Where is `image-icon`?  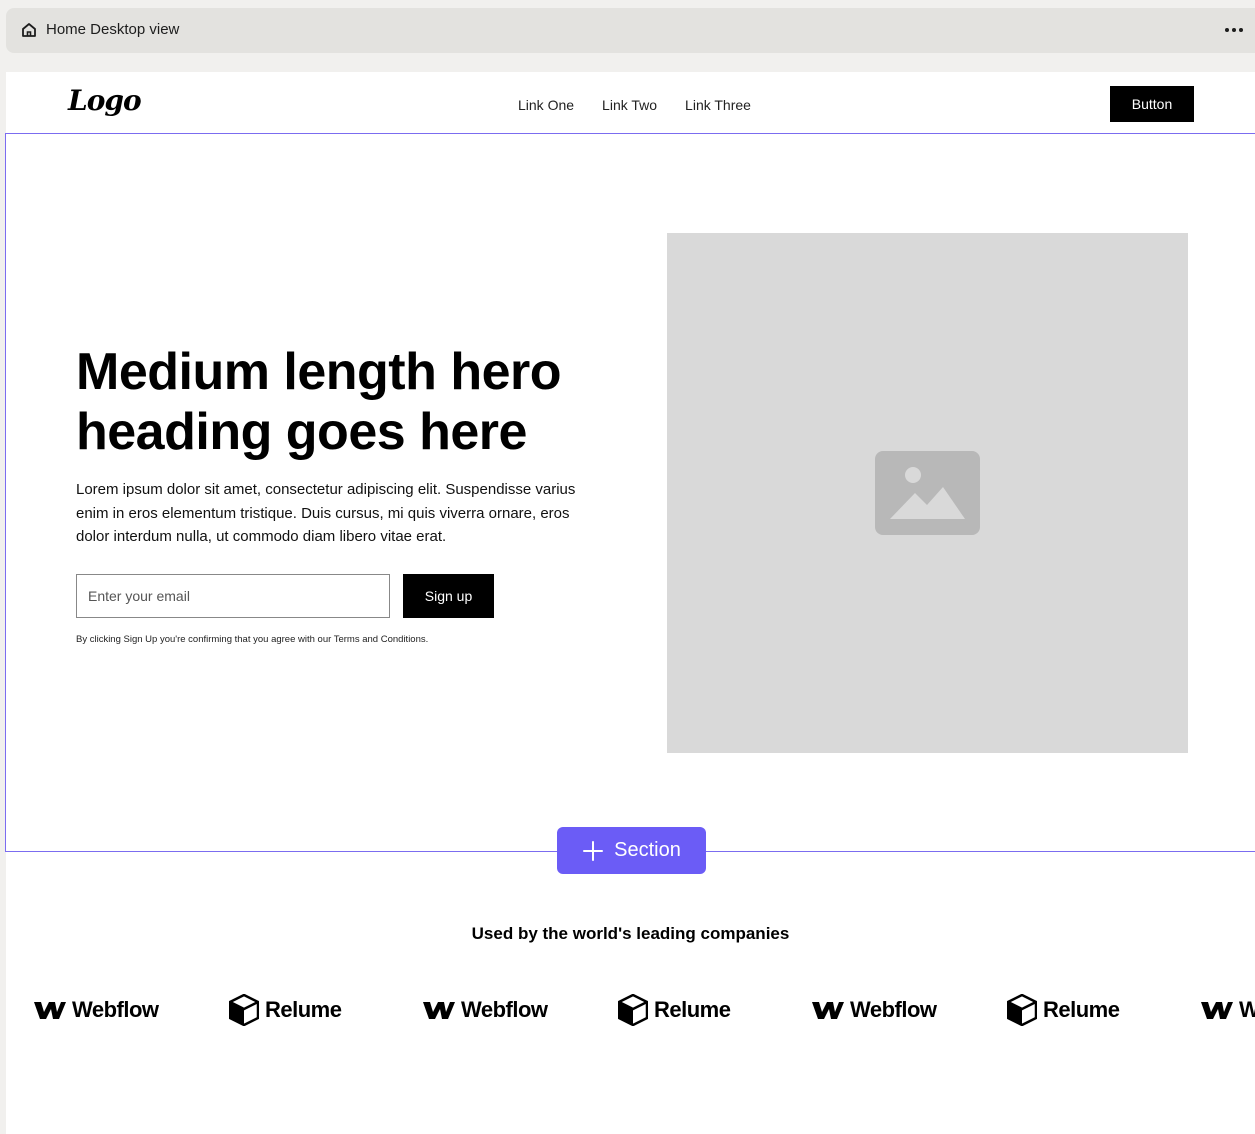 image-icon is located at coordinates (927, 493).